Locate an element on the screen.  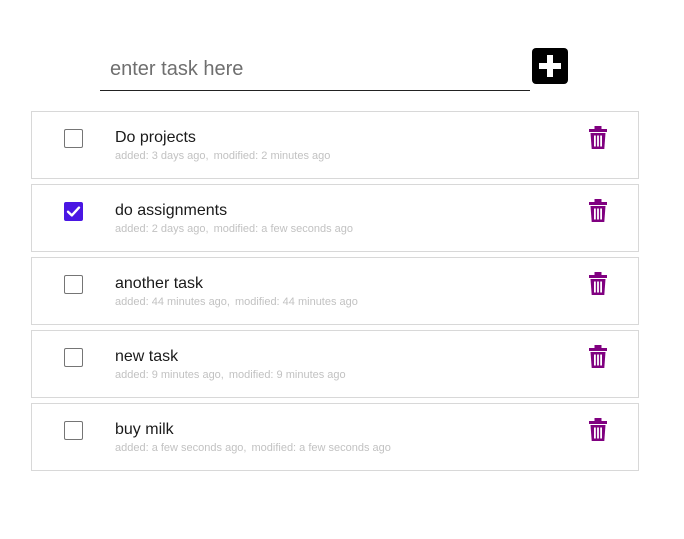
plus-icon is located at coordinates (550, 66).